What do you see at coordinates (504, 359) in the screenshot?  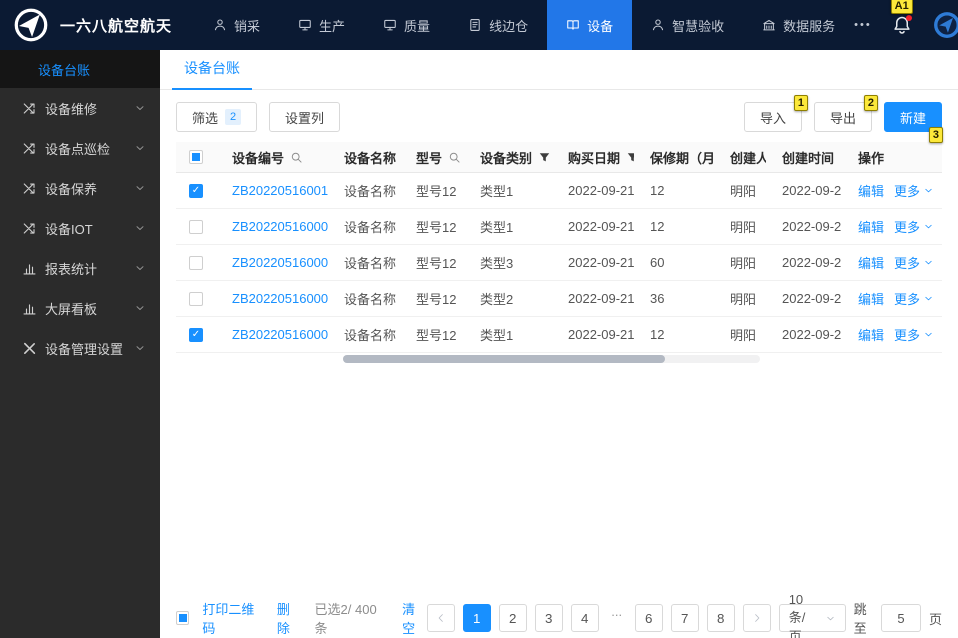 I see `horizontal-scrollbar-thumb` at bounding box center [504, 359].